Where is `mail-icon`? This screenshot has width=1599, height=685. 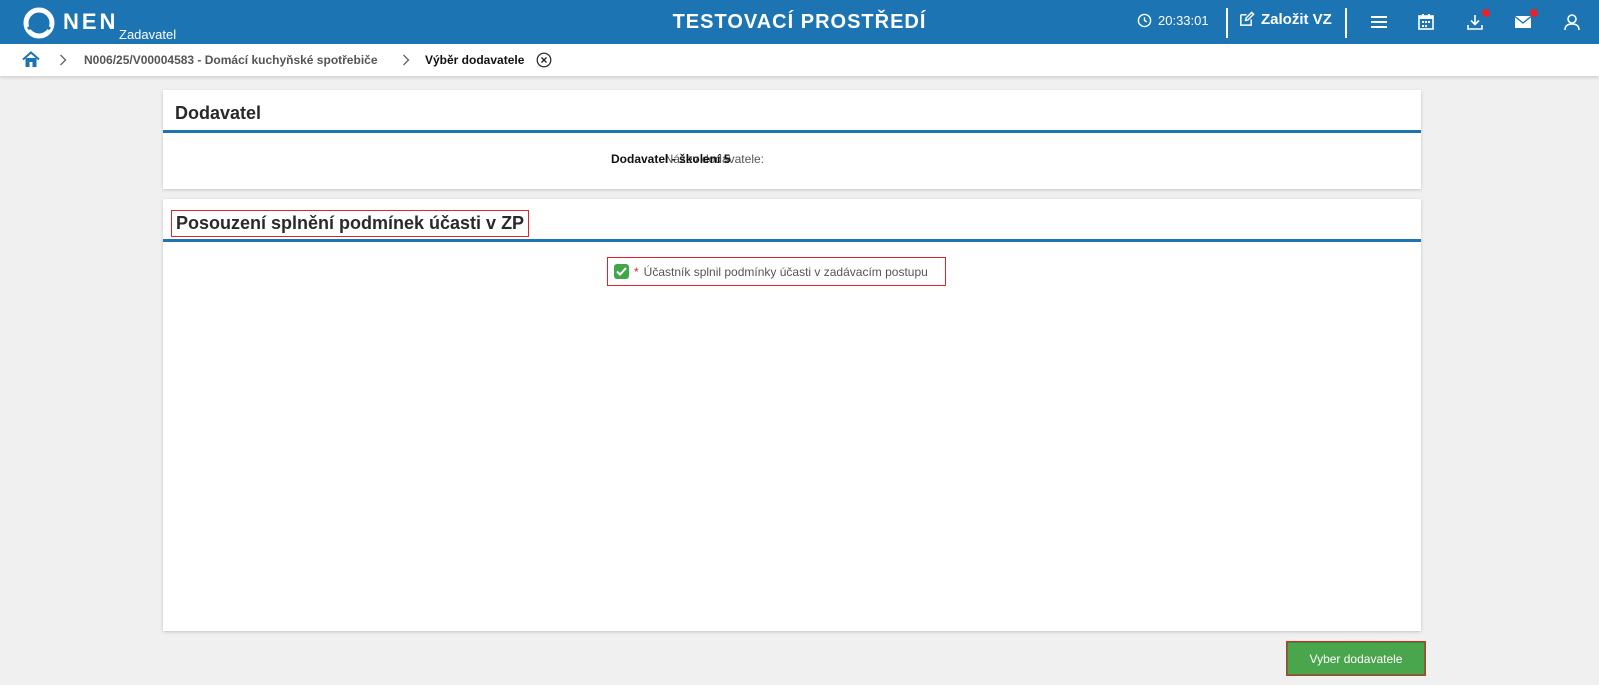 mail-icon is located at coordinates (1523, 21).